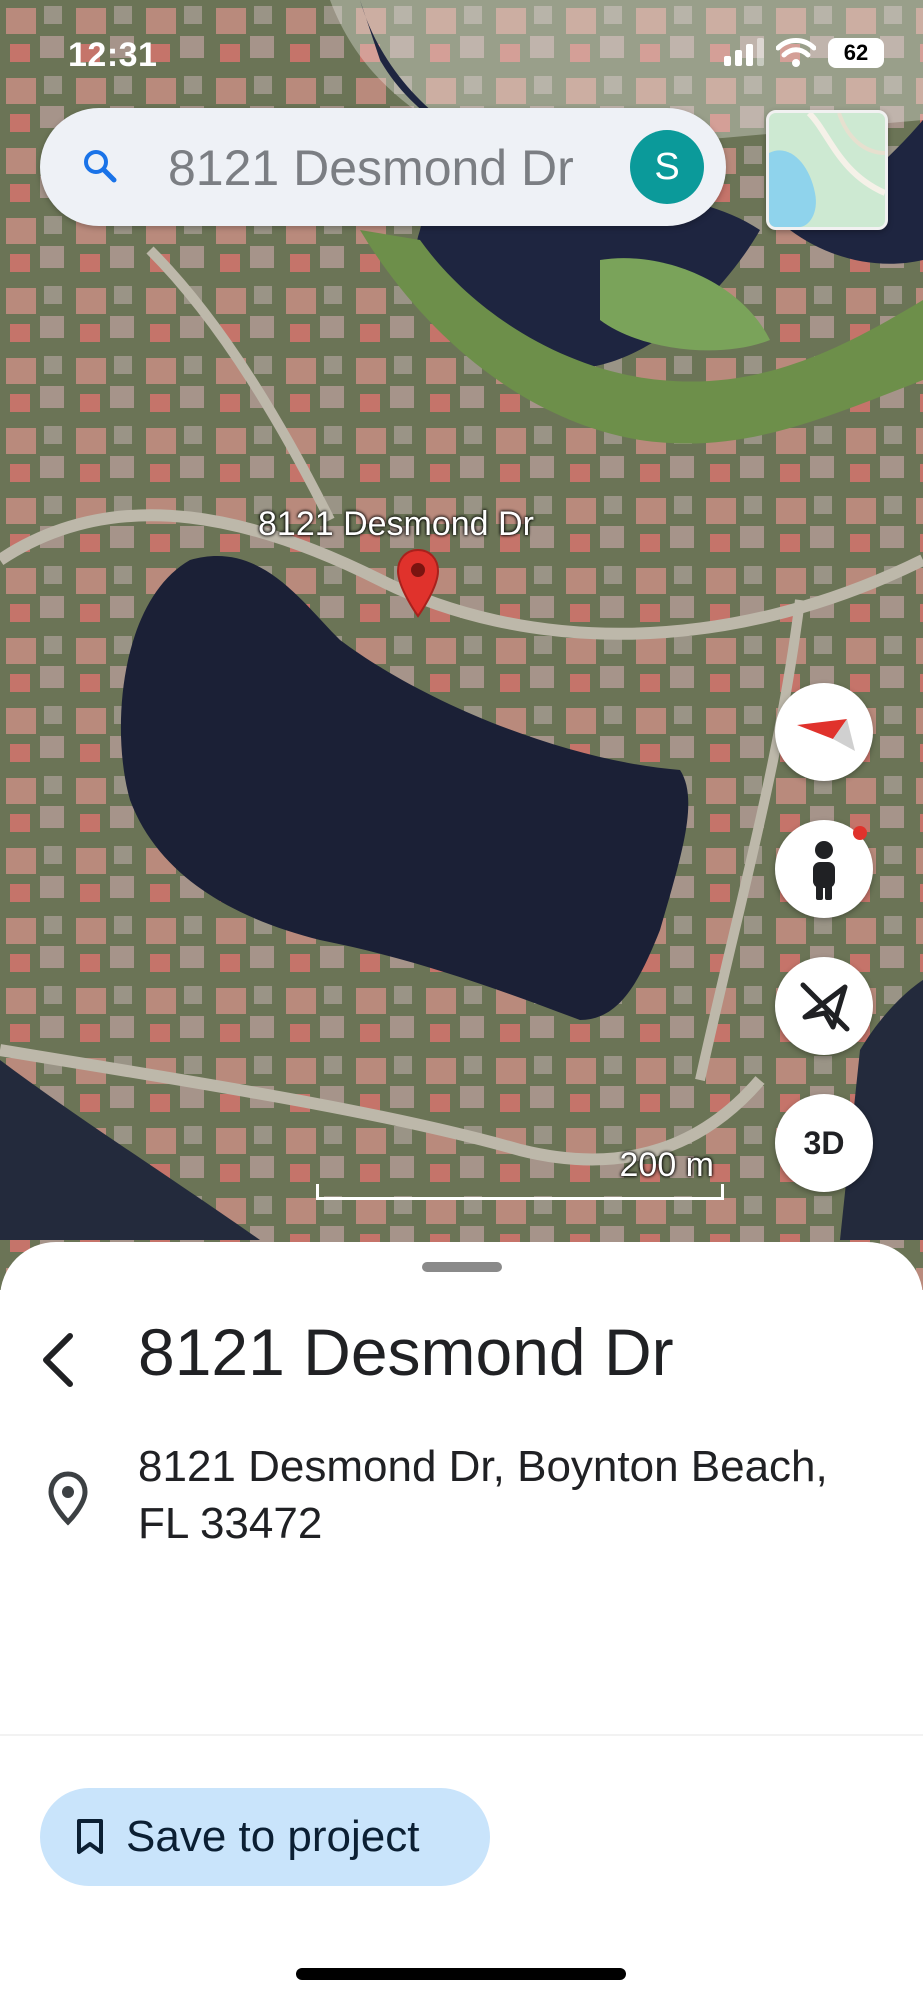 This screenshot has width=923, height=2000. What do you see at coordinates (273, 1836) in the screenshot?
I see `save-to-project-label: Save to project` at bounding box center [273, 1836].